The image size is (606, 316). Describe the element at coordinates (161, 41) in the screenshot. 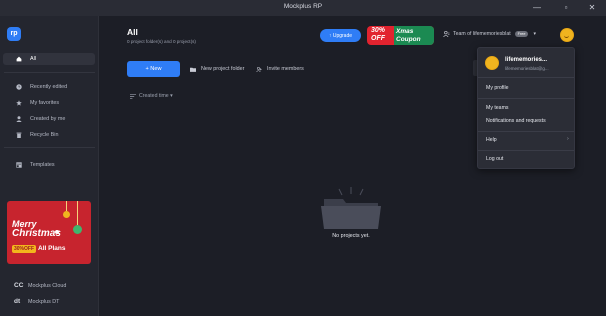

I see `page-subtitle: 0 project folder(s) and 0 project(s)` at that location.